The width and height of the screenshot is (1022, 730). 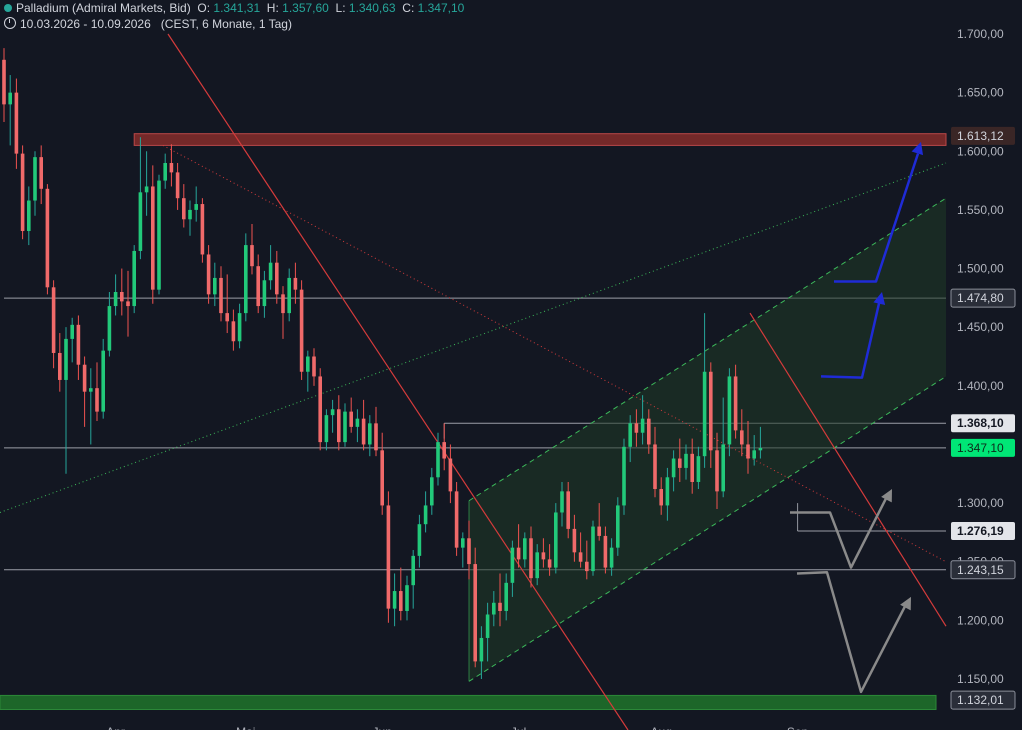 I want to click on y-axis-tick-label: 1.500,00, so click(x=980, y=269).